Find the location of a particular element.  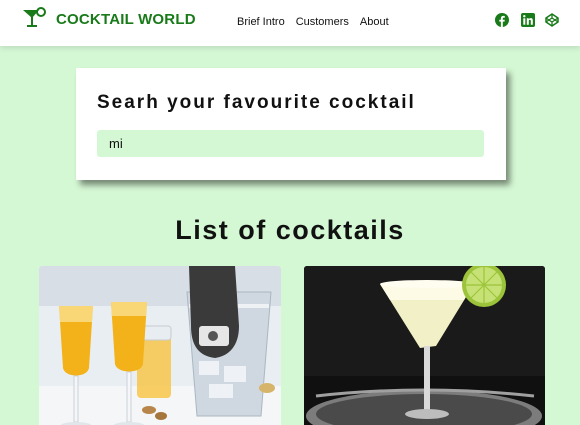

search-title: Searh your favourite cocktail is located at coordinates (256, 102).